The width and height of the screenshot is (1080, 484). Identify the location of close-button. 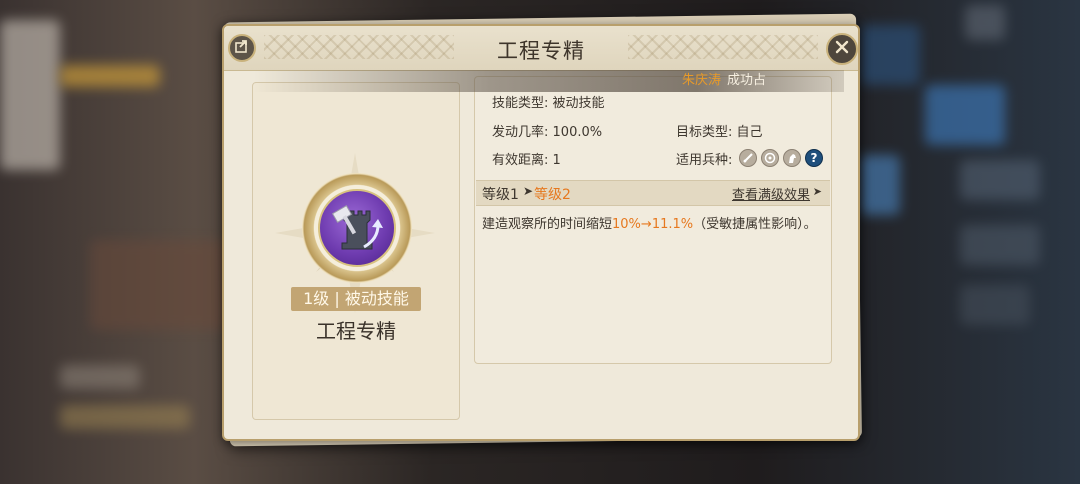
(842, 49).